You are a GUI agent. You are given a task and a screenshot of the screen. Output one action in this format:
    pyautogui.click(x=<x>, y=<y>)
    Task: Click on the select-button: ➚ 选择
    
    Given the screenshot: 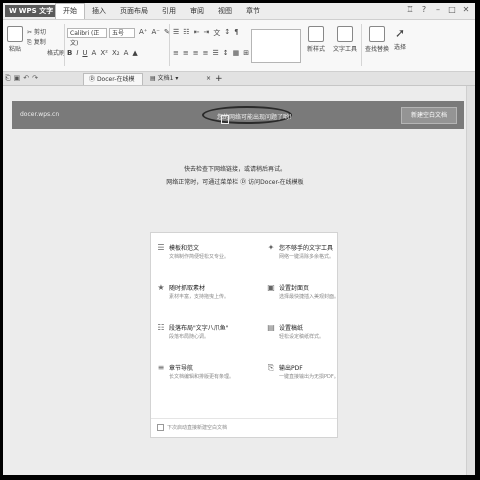 What is the action you would take?
    pyautogui.click(x=400, y=38)
    